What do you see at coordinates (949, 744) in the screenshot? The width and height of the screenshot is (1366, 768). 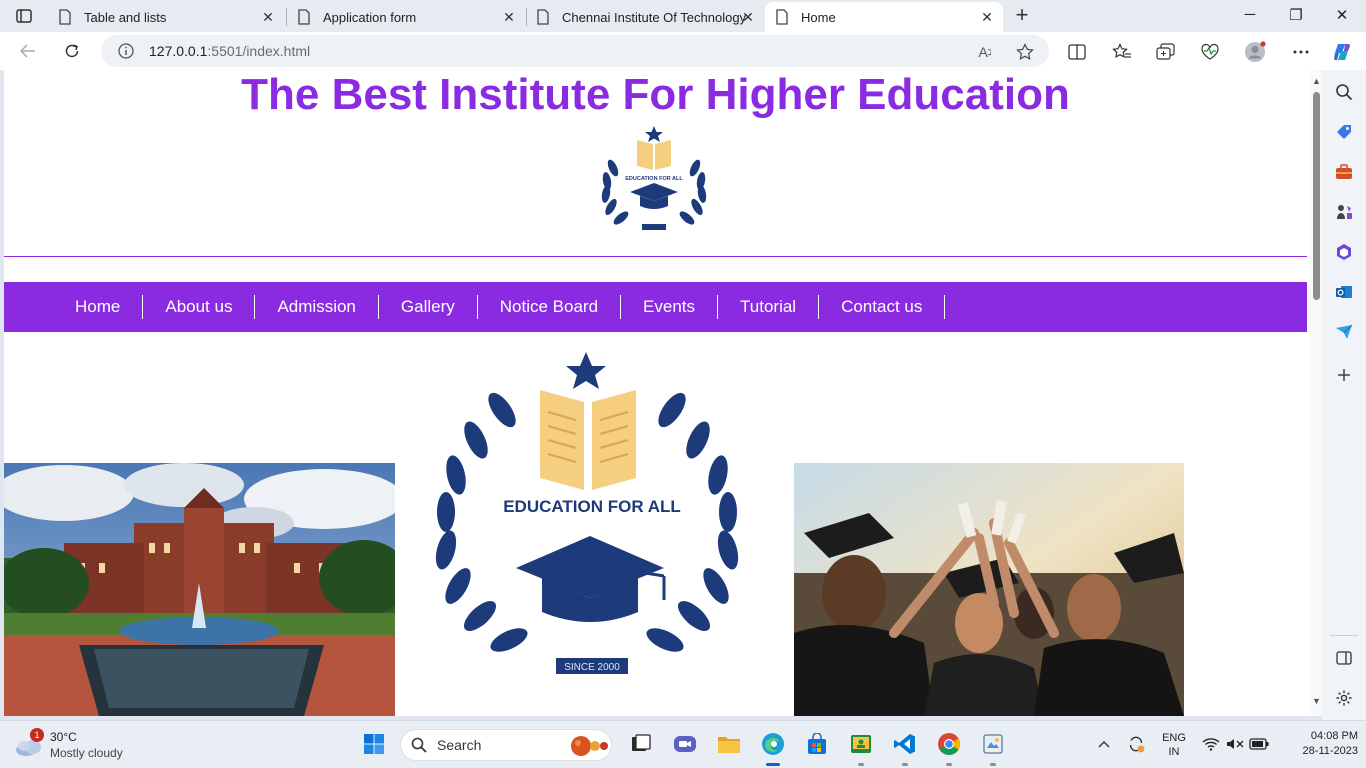 I see `chrome-icon` at bounding box center [949, 744].